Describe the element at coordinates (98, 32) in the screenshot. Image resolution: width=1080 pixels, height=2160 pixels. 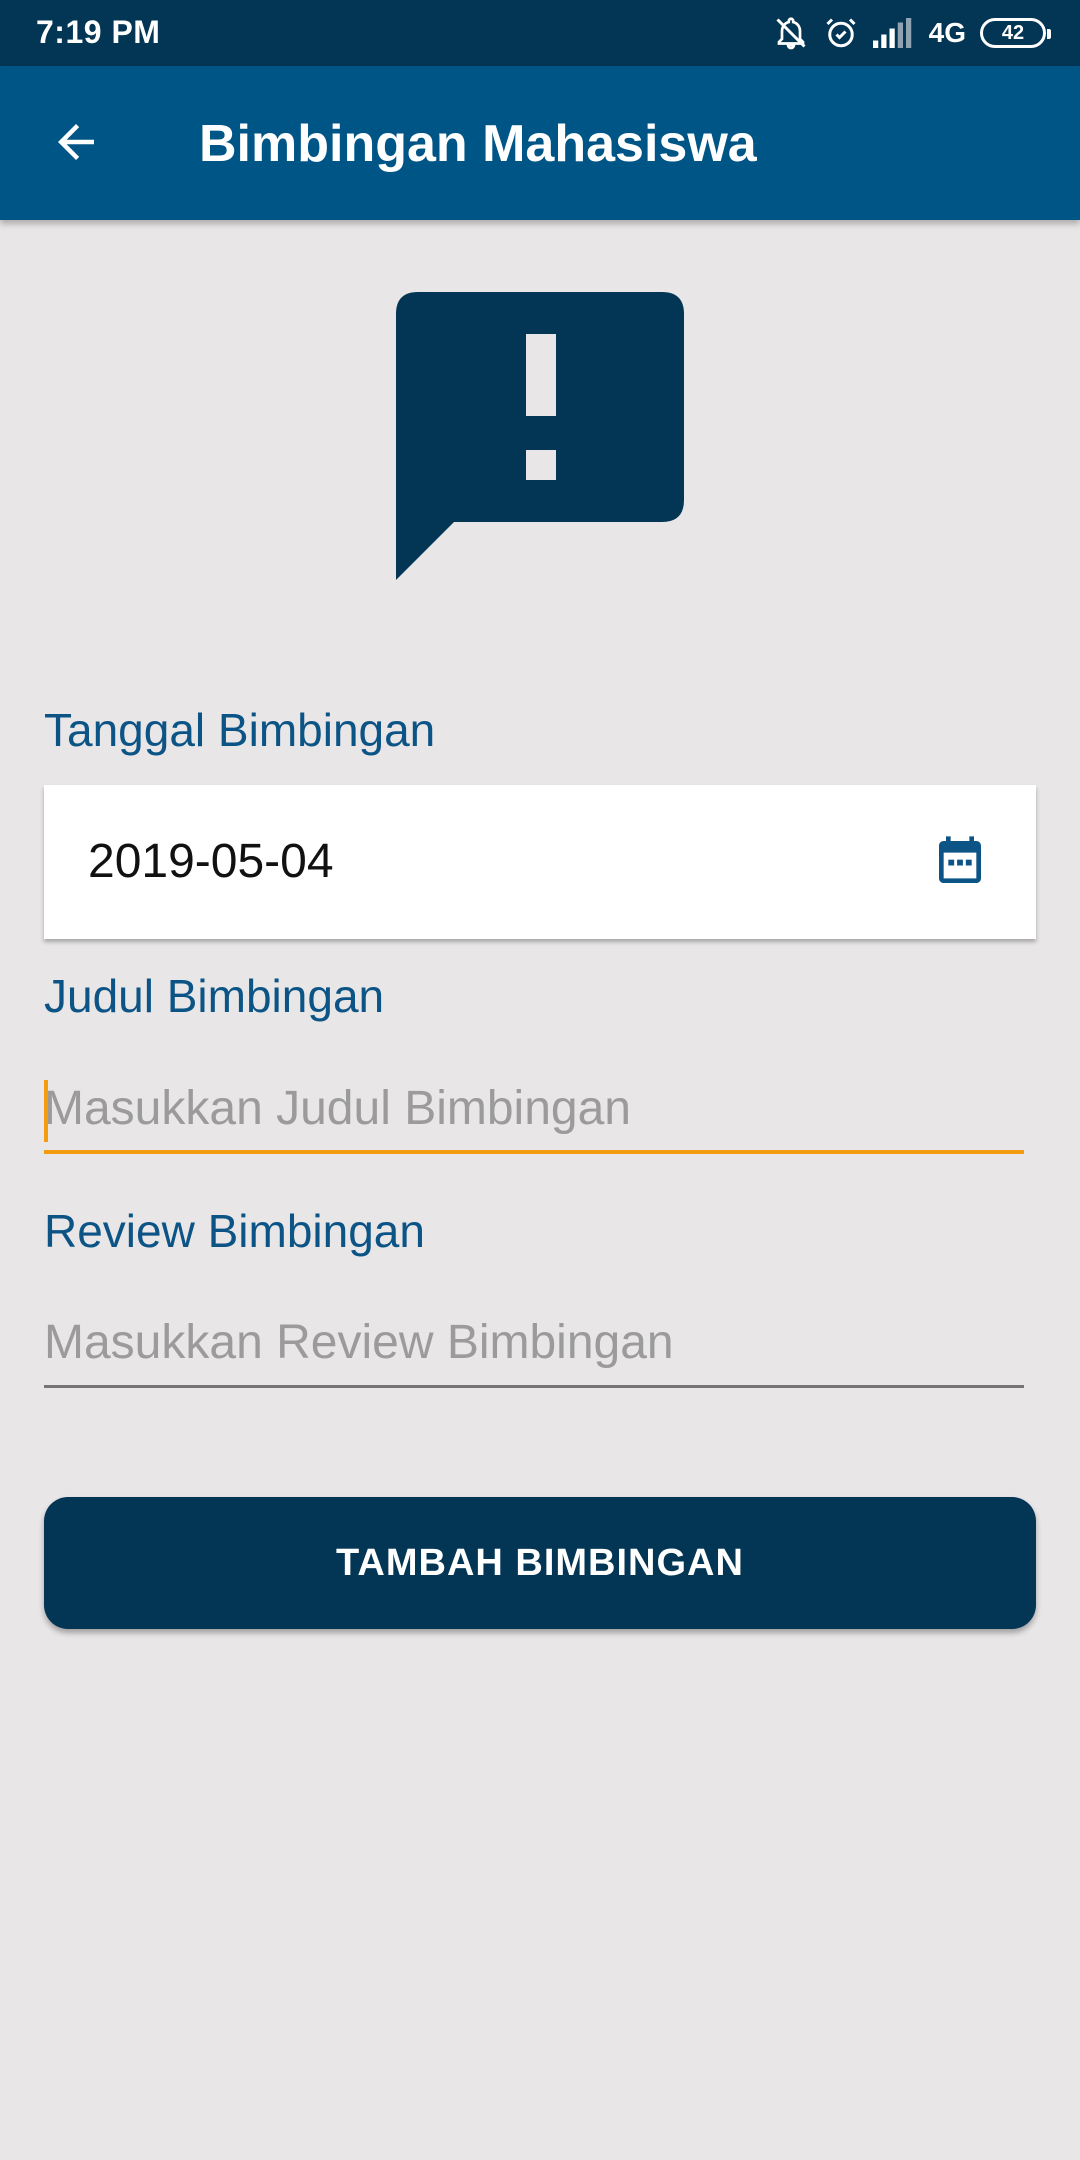
I see `status-time: 7:19 PM` at that location.